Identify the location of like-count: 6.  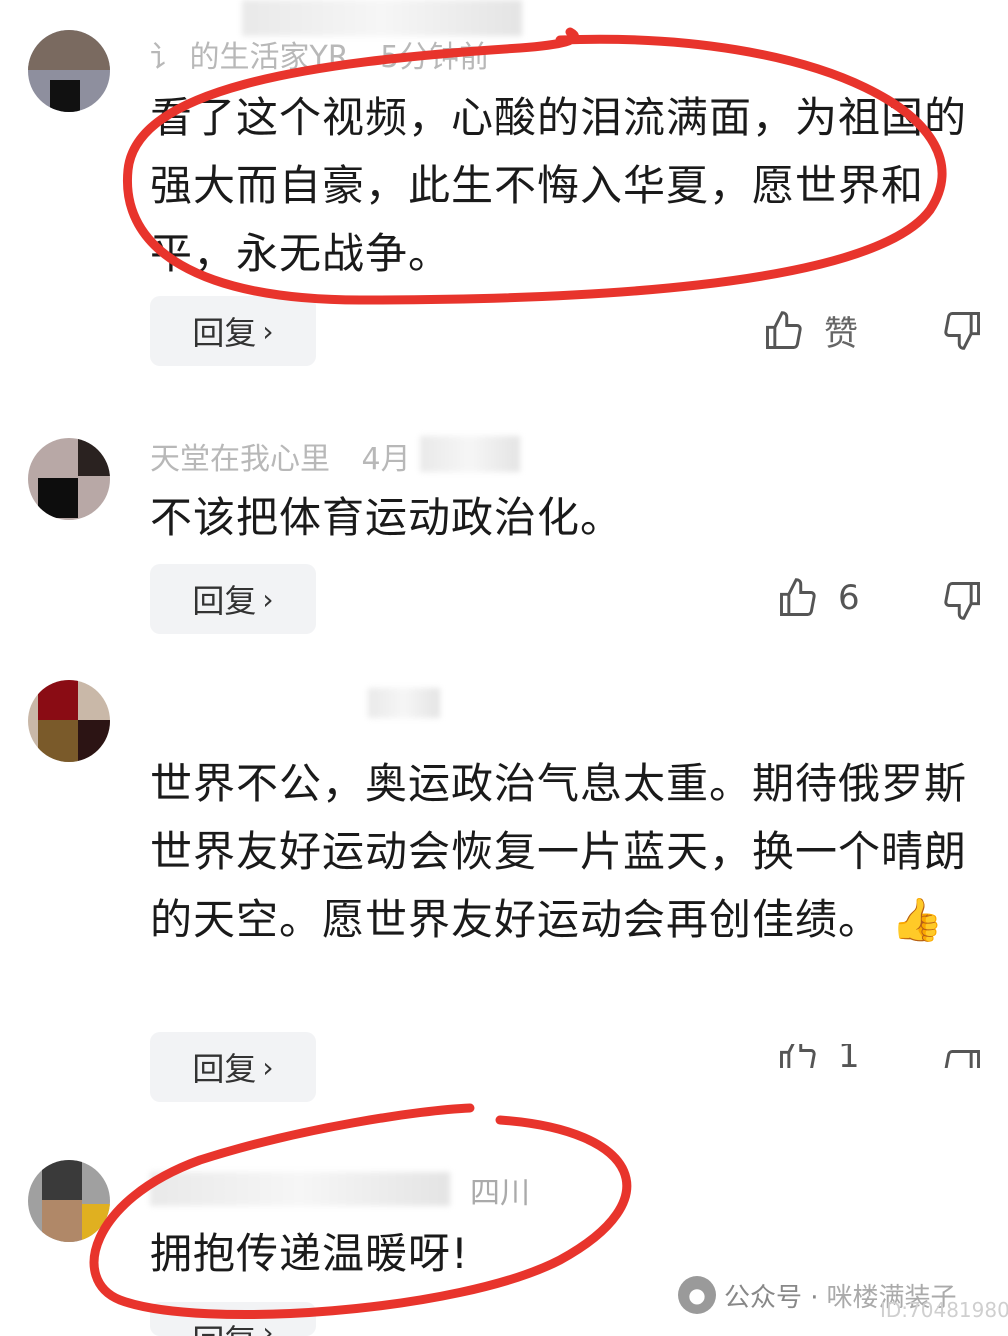
(849, 598).